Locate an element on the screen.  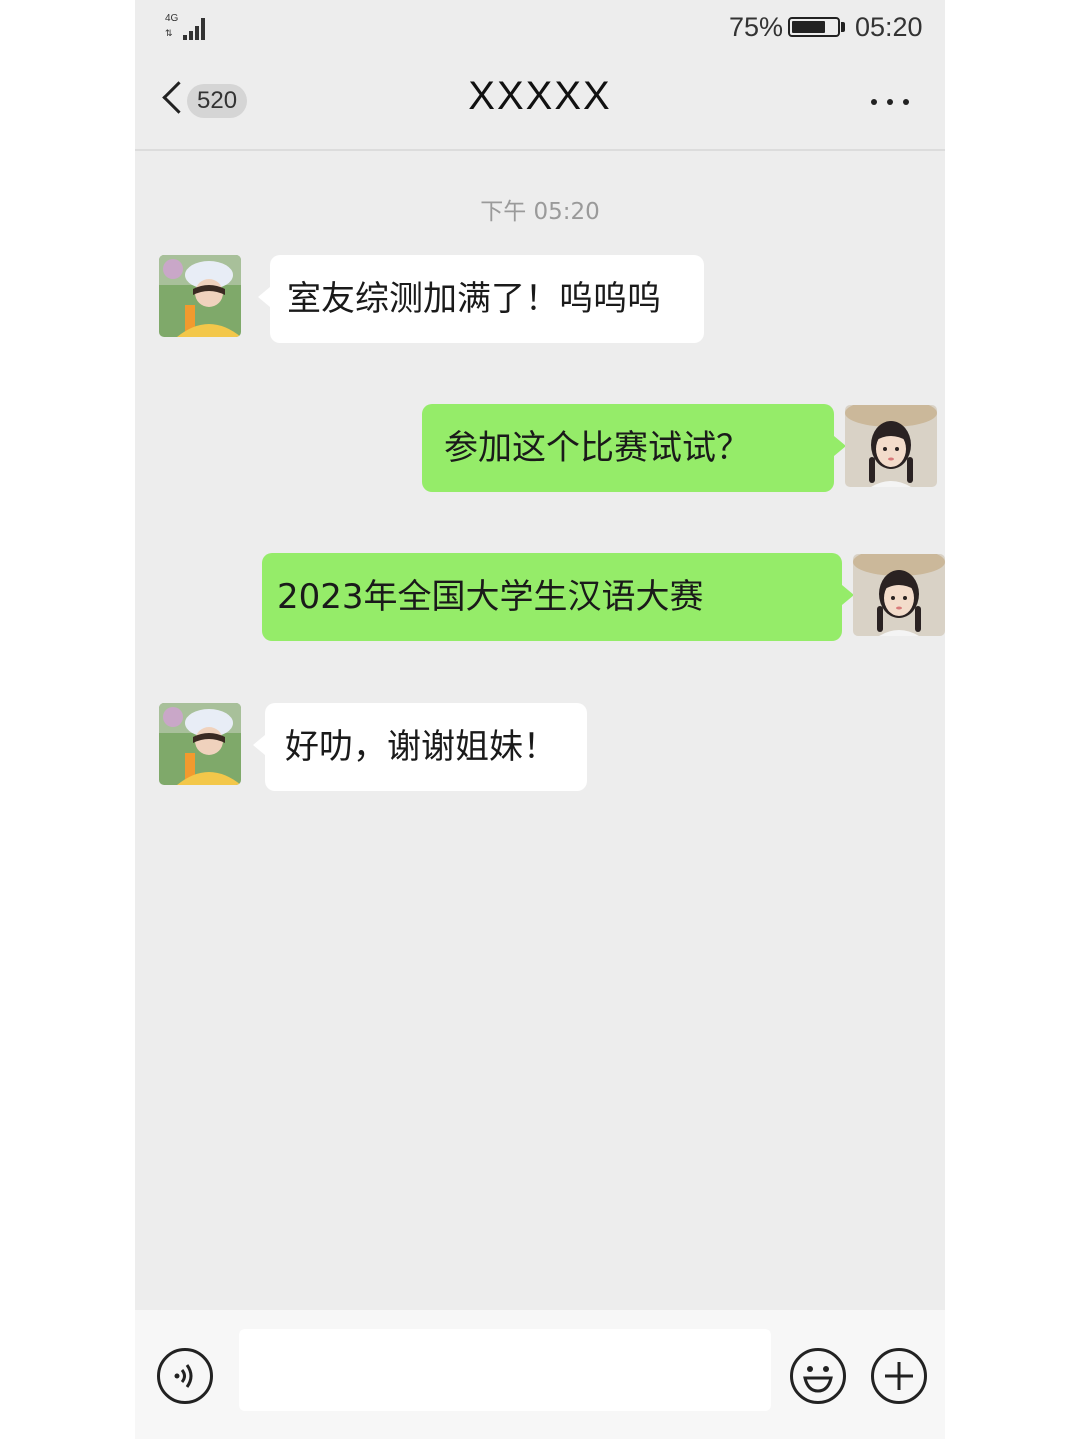
voice-button is located at coordinates (185, 1376).